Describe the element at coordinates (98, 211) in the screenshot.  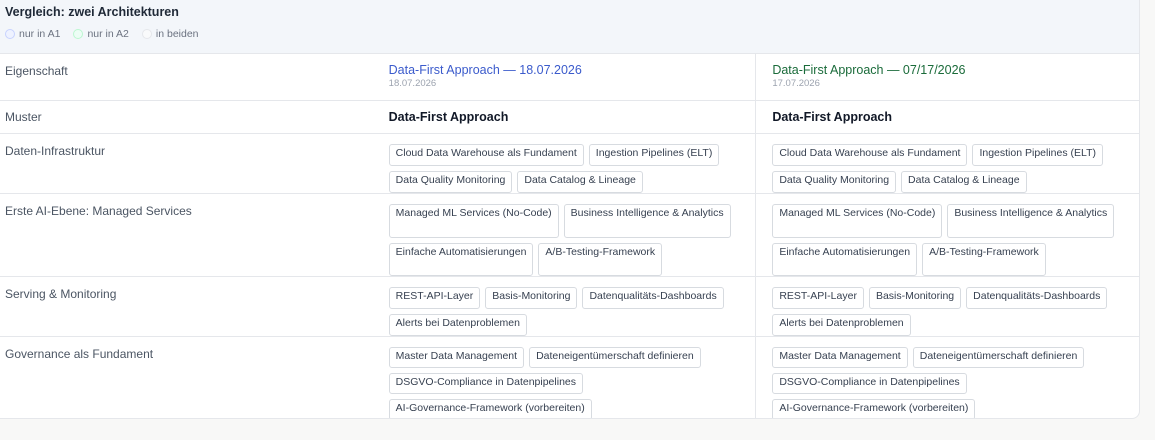
I see `property-label: Erste AI-Ebene: Managed Services` at that location.